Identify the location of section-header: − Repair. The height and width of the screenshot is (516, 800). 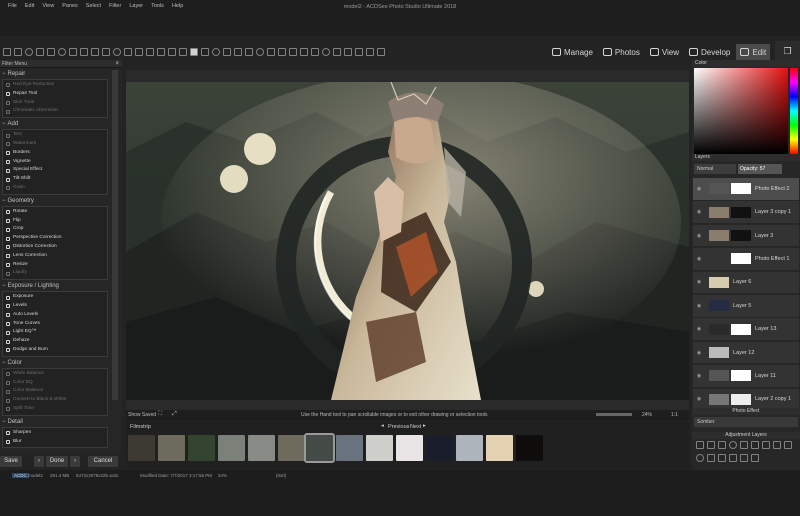
(62, 74).